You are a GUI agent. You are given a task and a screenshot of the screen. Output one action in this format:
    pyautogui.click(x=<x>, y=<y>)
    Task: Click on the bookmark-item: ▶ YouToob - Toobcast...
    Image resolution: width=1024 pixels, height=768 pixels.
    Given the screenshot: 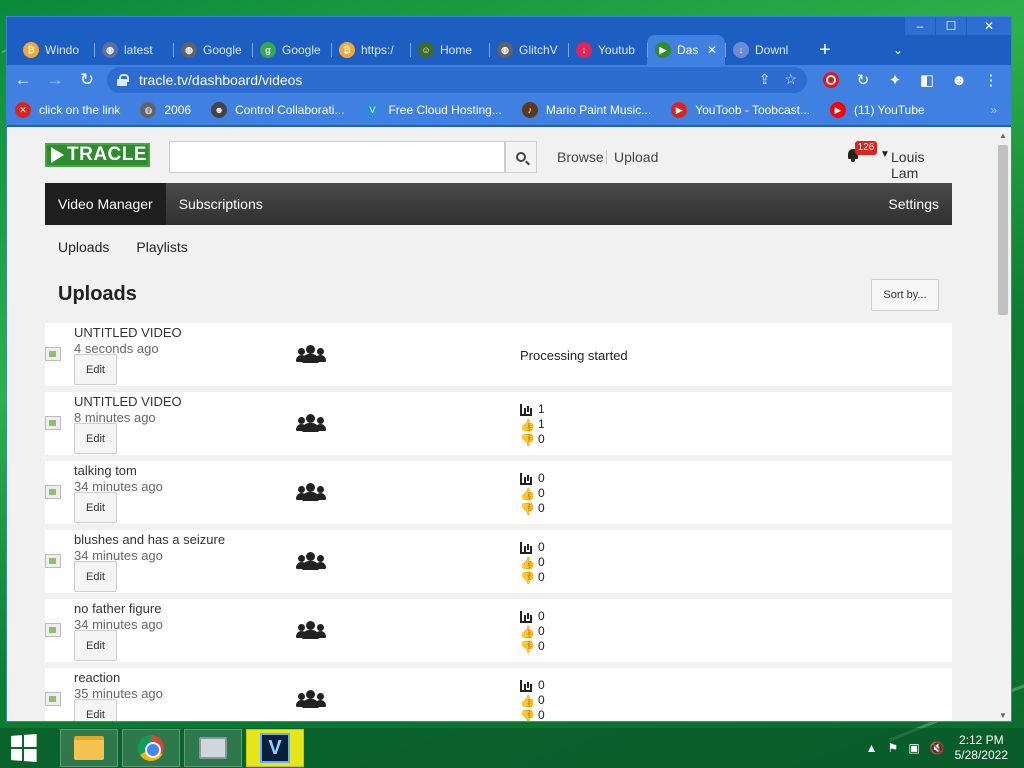 What is the action you would take?
    pyautogui.click(x=740, y=110)
    